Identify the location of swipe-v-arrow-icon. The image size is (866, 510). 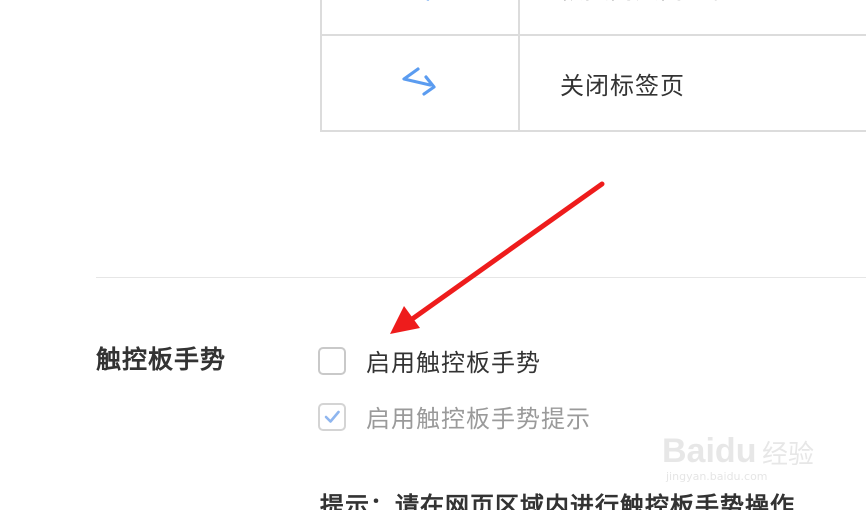
(419, 81).